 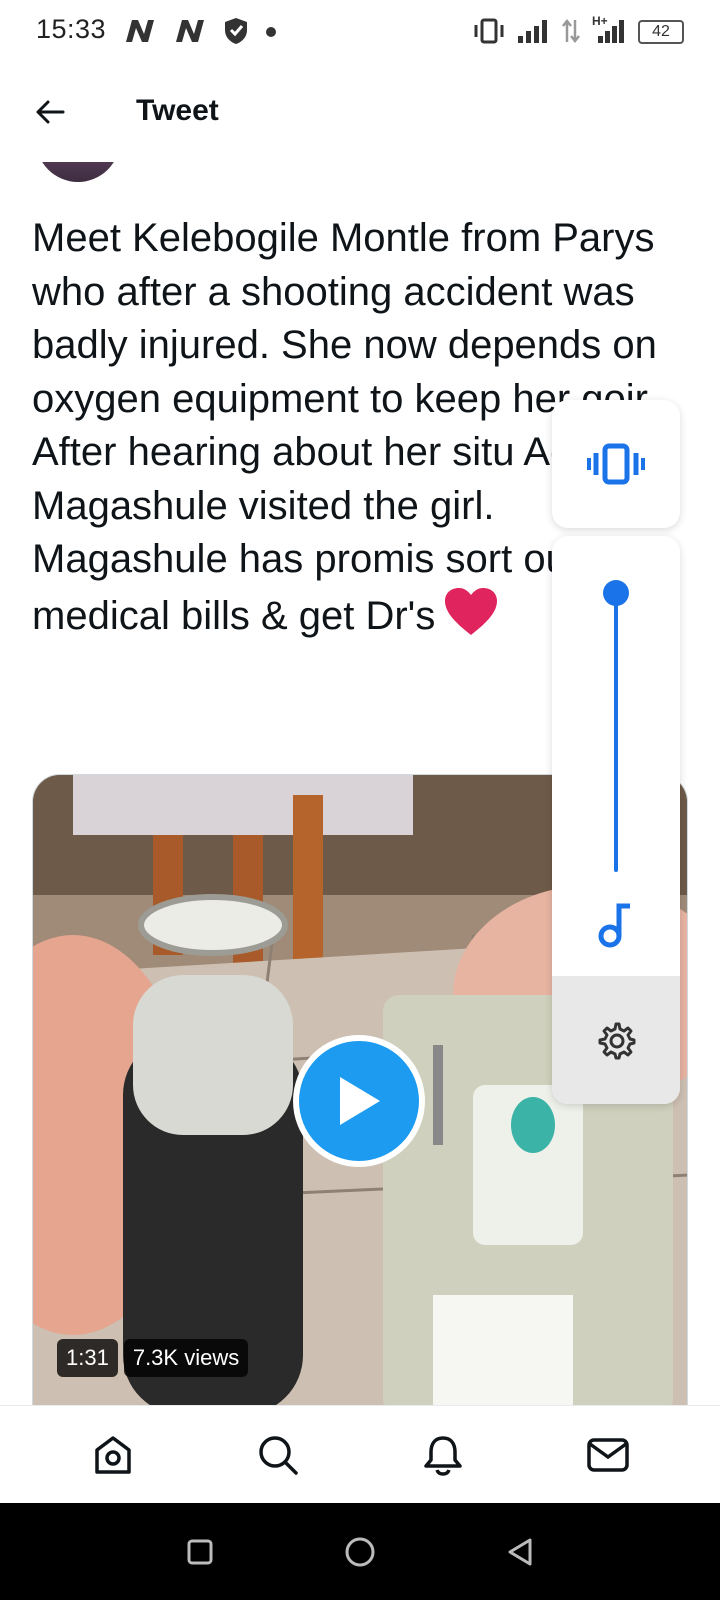 I want to click on notifications-icon, so click(x=442, y=1455).